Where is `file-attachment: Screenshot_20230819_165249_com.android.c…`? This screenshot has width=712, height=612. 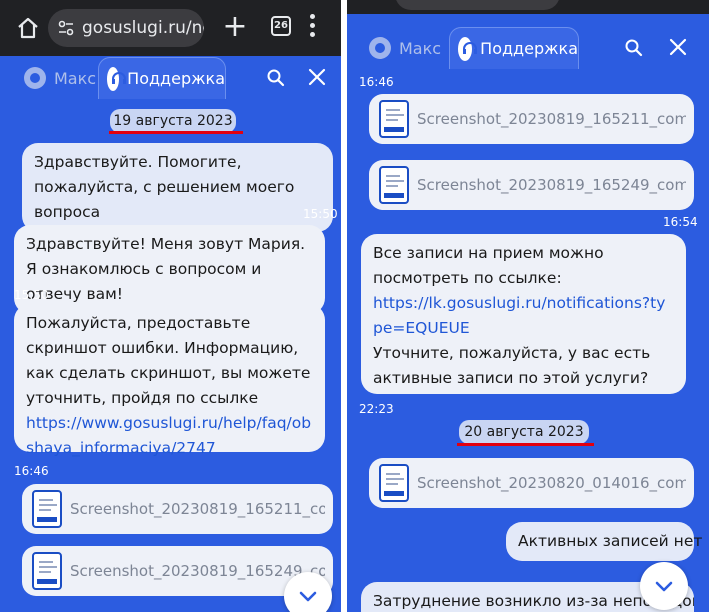 file-attachment: Screenshot_20230819_165249_com.android.c… is located at coordinates (531, 185).